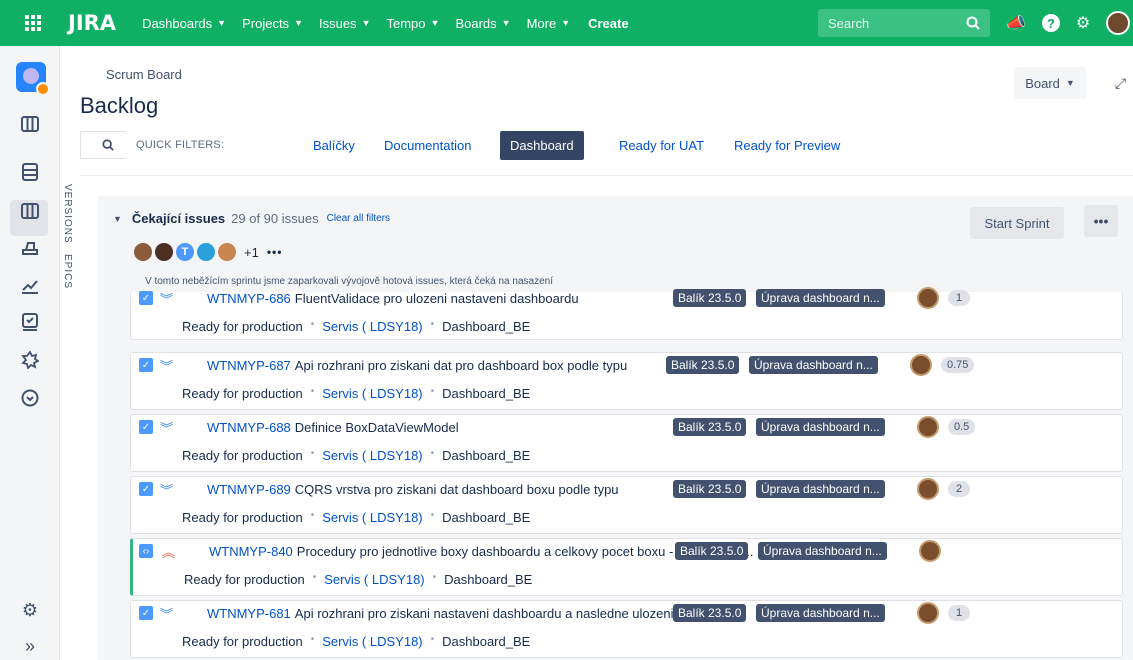 This screenshot has width=1133, height=660. I want to click on backlog-icon, so click(30, 172).